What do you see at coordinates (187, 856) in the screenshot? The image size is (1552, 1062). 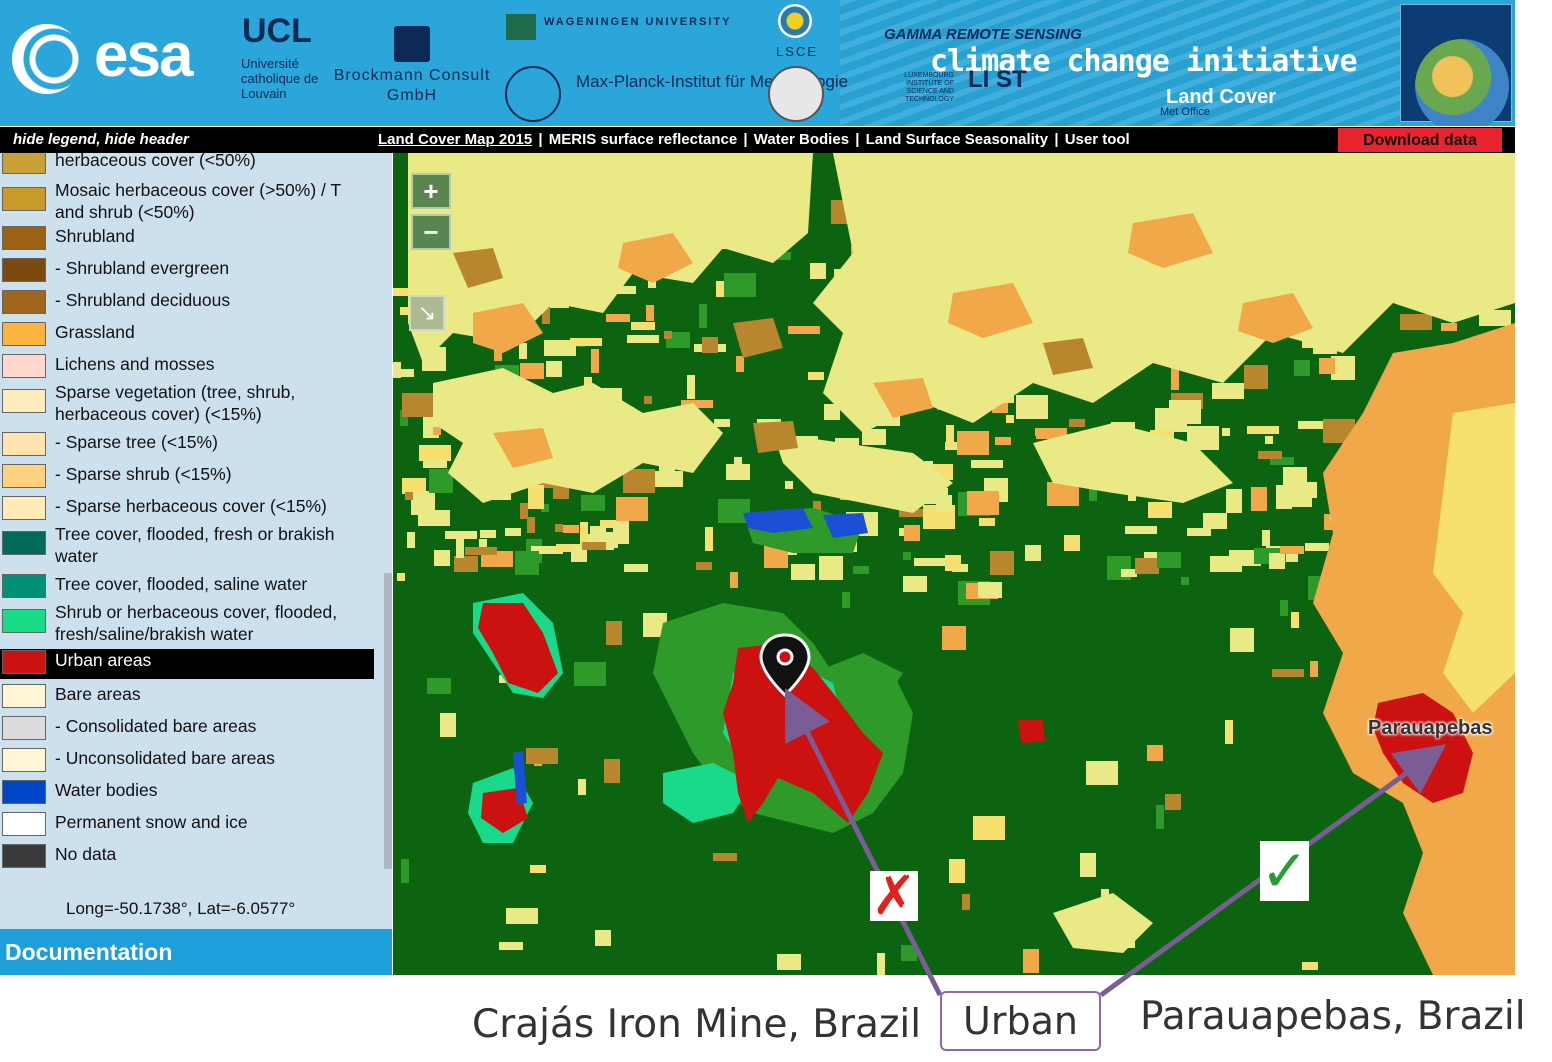 I see `legend-item: No data` at bounding box center [187, 856].